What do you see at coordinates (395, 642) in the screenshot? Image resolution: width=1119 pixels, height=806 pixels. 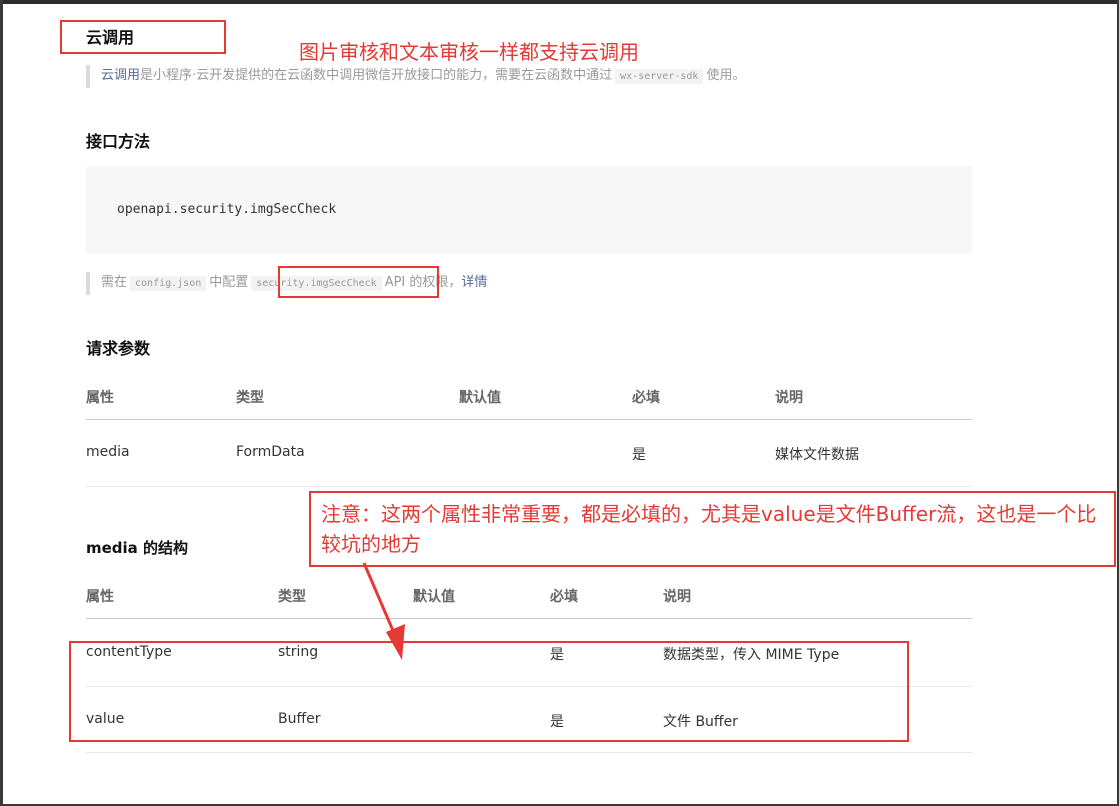 I see `annotation-arrow-head` at bounding box center [395, 642].